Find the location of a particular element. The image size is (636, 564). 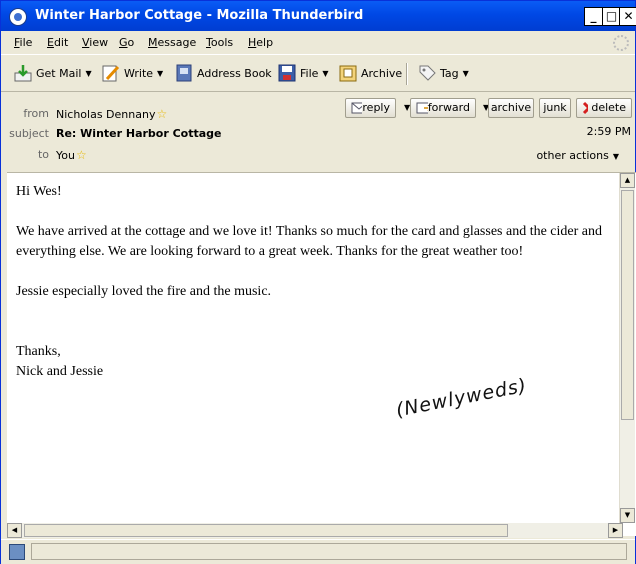

forward-button: forward is located at coordinates (443, 108).